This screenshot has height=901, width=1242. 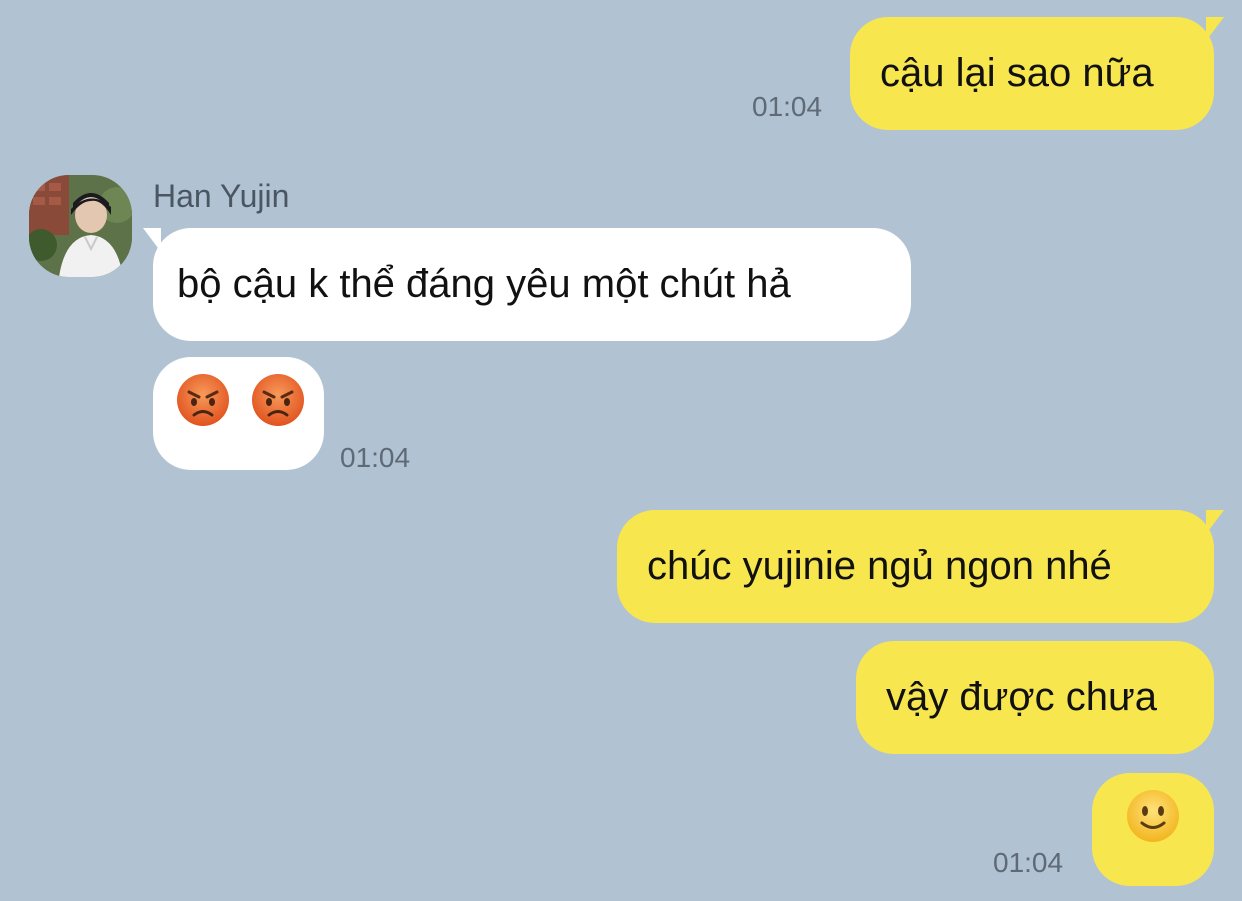 What do you see at coordinates (221, 196) in the screenshot?
I see `sender-name: Han Yujin` at bounding box center [221, 196].